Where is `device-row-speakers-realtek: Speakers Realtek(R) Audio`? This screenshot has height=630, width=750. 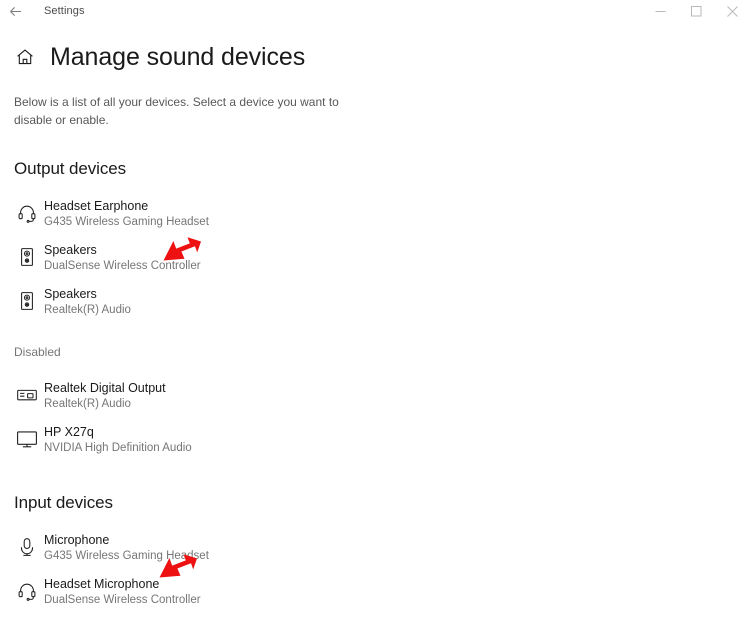
device-row-speakers-realtek: Speakers Realtek(R) Audio is located at coordinates (375, 301).